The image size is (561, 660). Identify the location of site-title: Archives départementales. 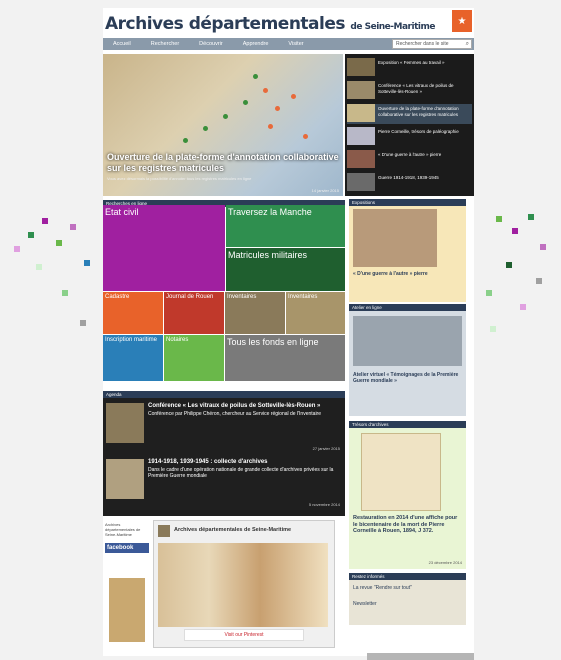
(225, 24).